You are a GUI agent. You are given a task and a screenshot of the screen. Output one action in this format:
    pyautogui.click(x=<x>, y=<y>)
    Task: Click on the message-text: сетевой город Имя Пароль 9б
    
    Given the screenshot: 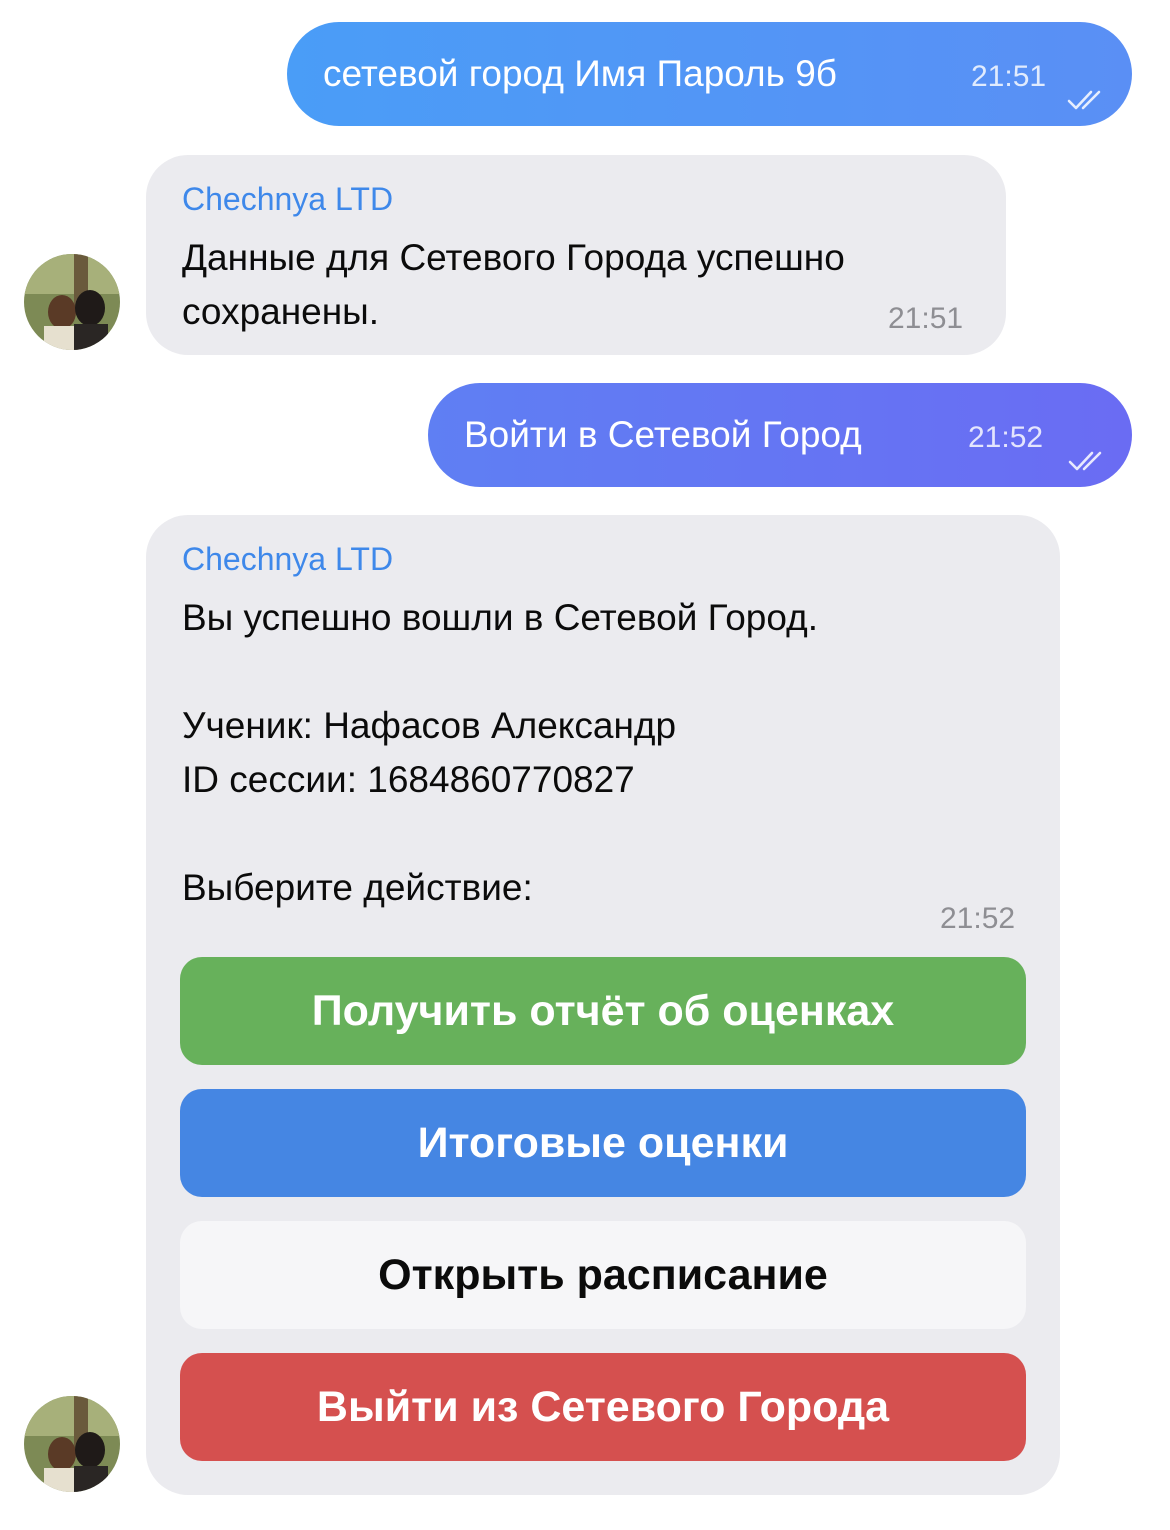 What is the action you would take?
    pyautogui.click(x=580, y=73)
    